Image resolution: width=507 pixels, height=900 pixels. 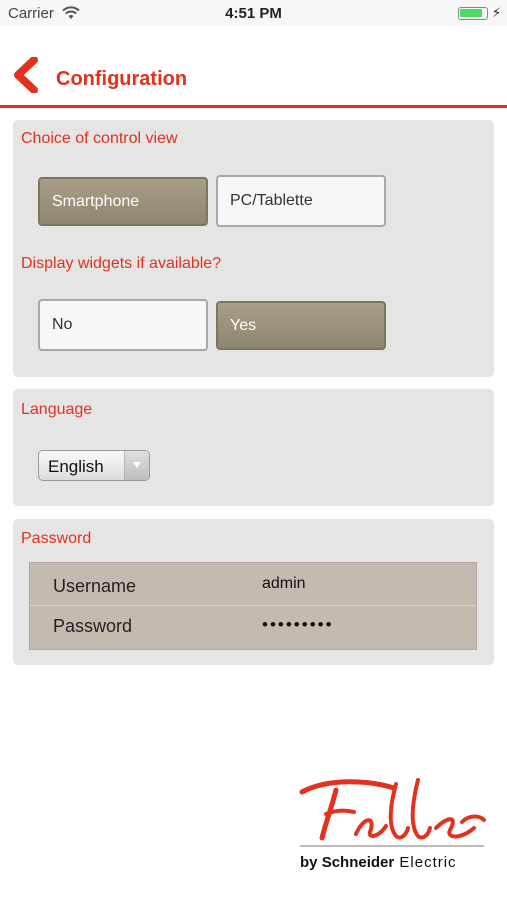 I want to click on pc-tablette-option-button: PC/Tablette, so click(x=301, y=201).